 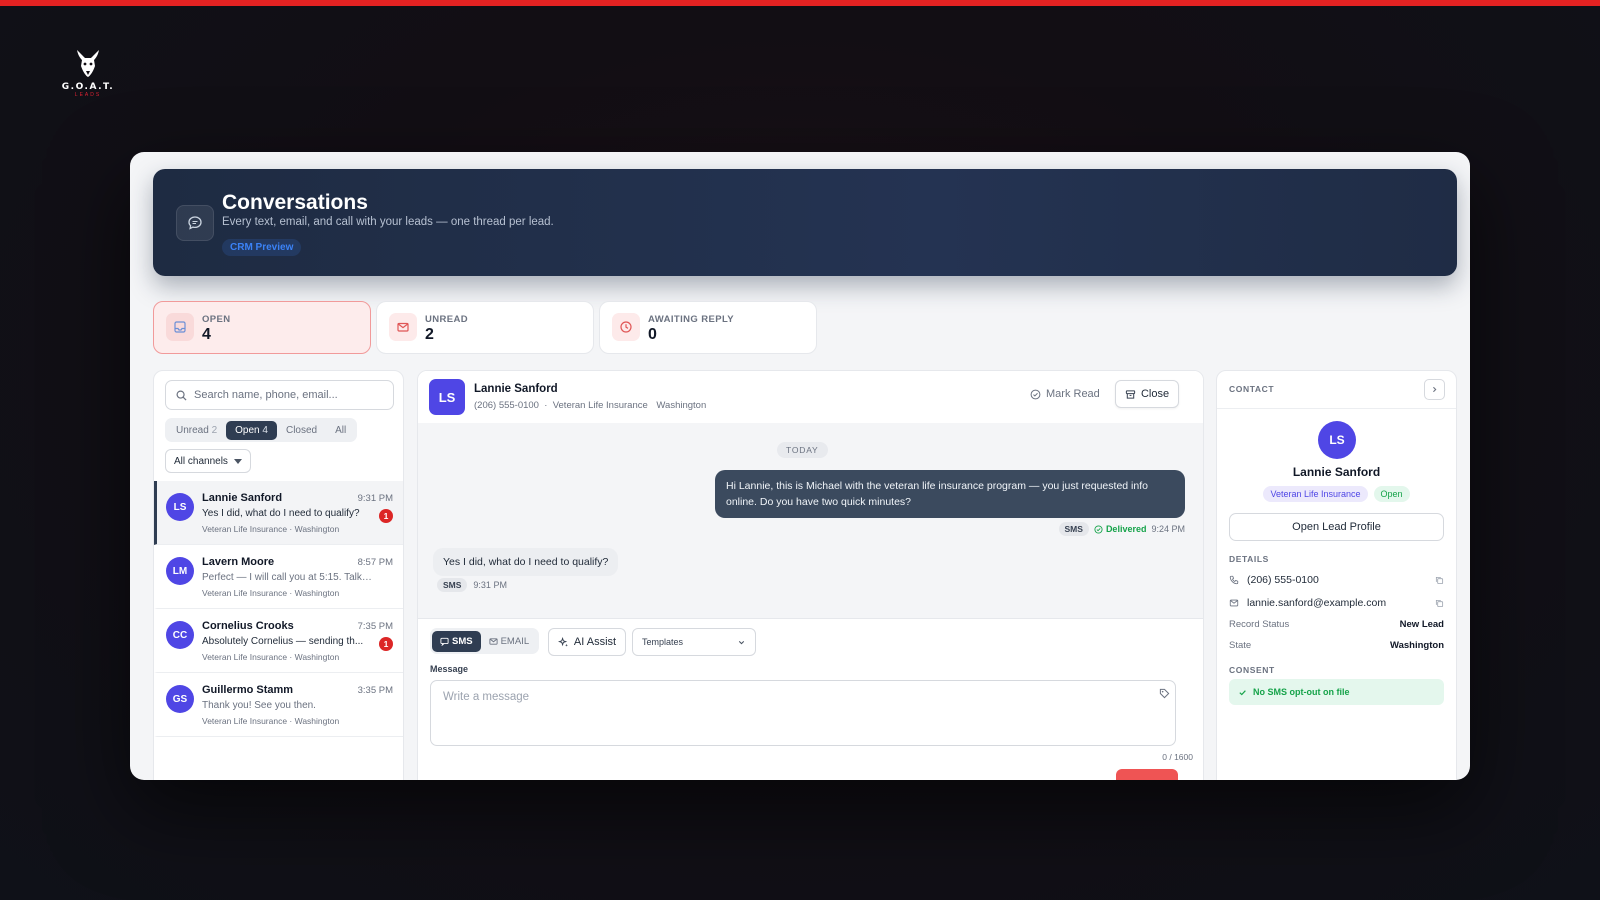 I want to click on open-lead-profile-button: Open Lead Profile, so click(x=1336, y=527).